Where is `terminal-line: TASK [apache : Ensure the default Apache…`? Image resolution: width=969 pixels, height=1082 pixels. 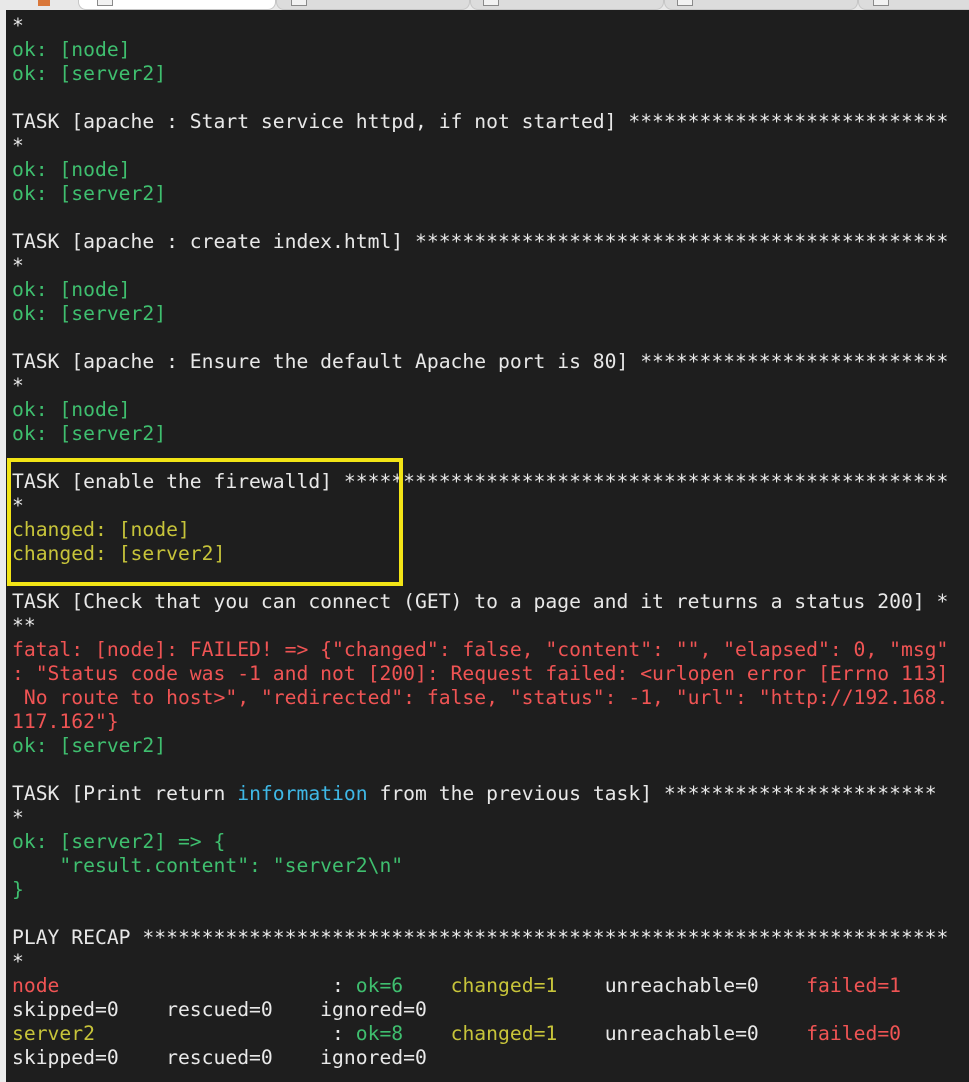
terminal-line: TASK [apache : Ensure the default Apache… is located at coordinates (489, 362).